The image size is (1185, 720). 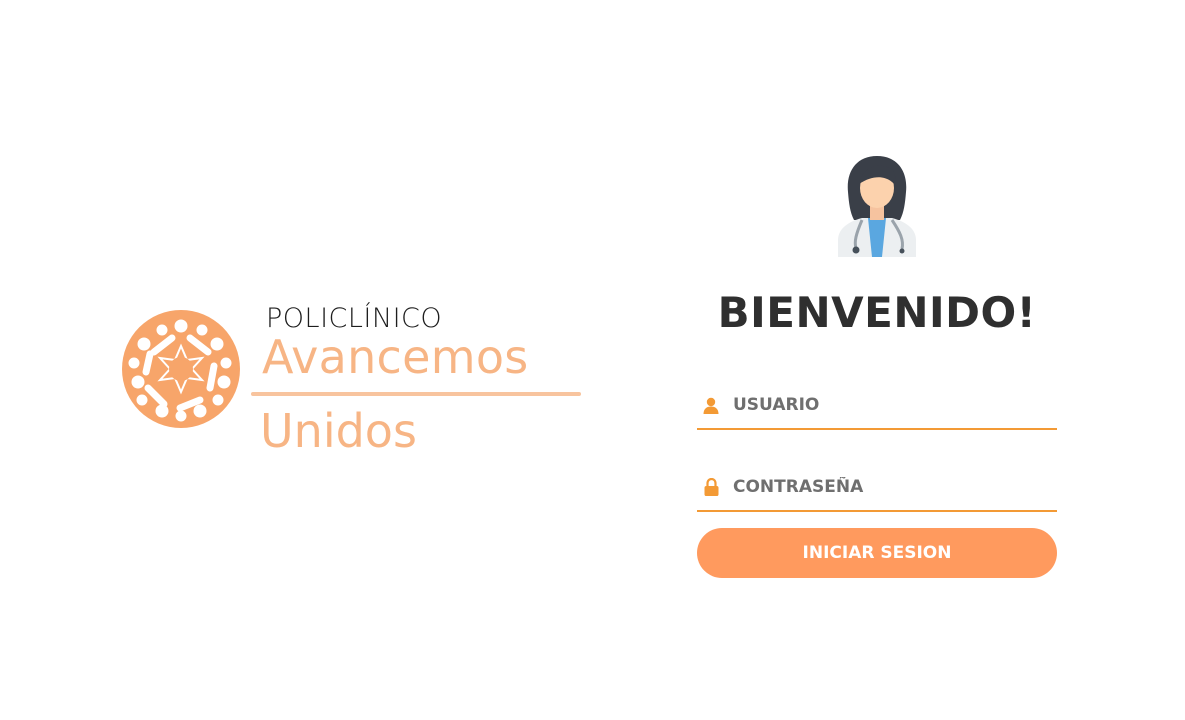 What do you see at coordinates (416, 394) in the screenshot?
I see `brand-divider` at bounding box center [416, 394].